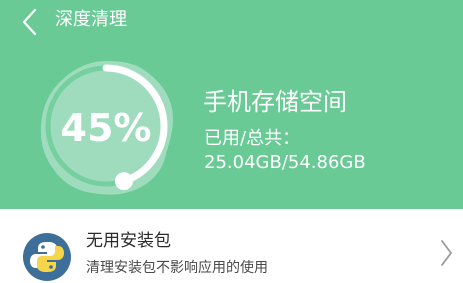 The width and height of the screenshot is (463, 283). Describe the element at coordinates (123, 181) in the screenshot. I see `gauge-progress-knob` at that location.